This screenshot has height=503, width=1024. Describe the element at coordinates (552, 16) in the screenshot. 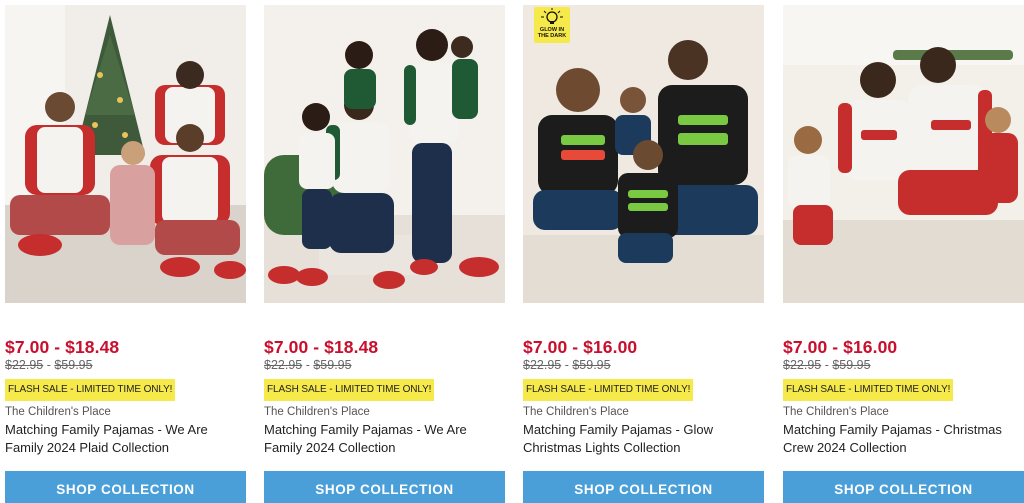

I see `lightbulb-icon` at that location.